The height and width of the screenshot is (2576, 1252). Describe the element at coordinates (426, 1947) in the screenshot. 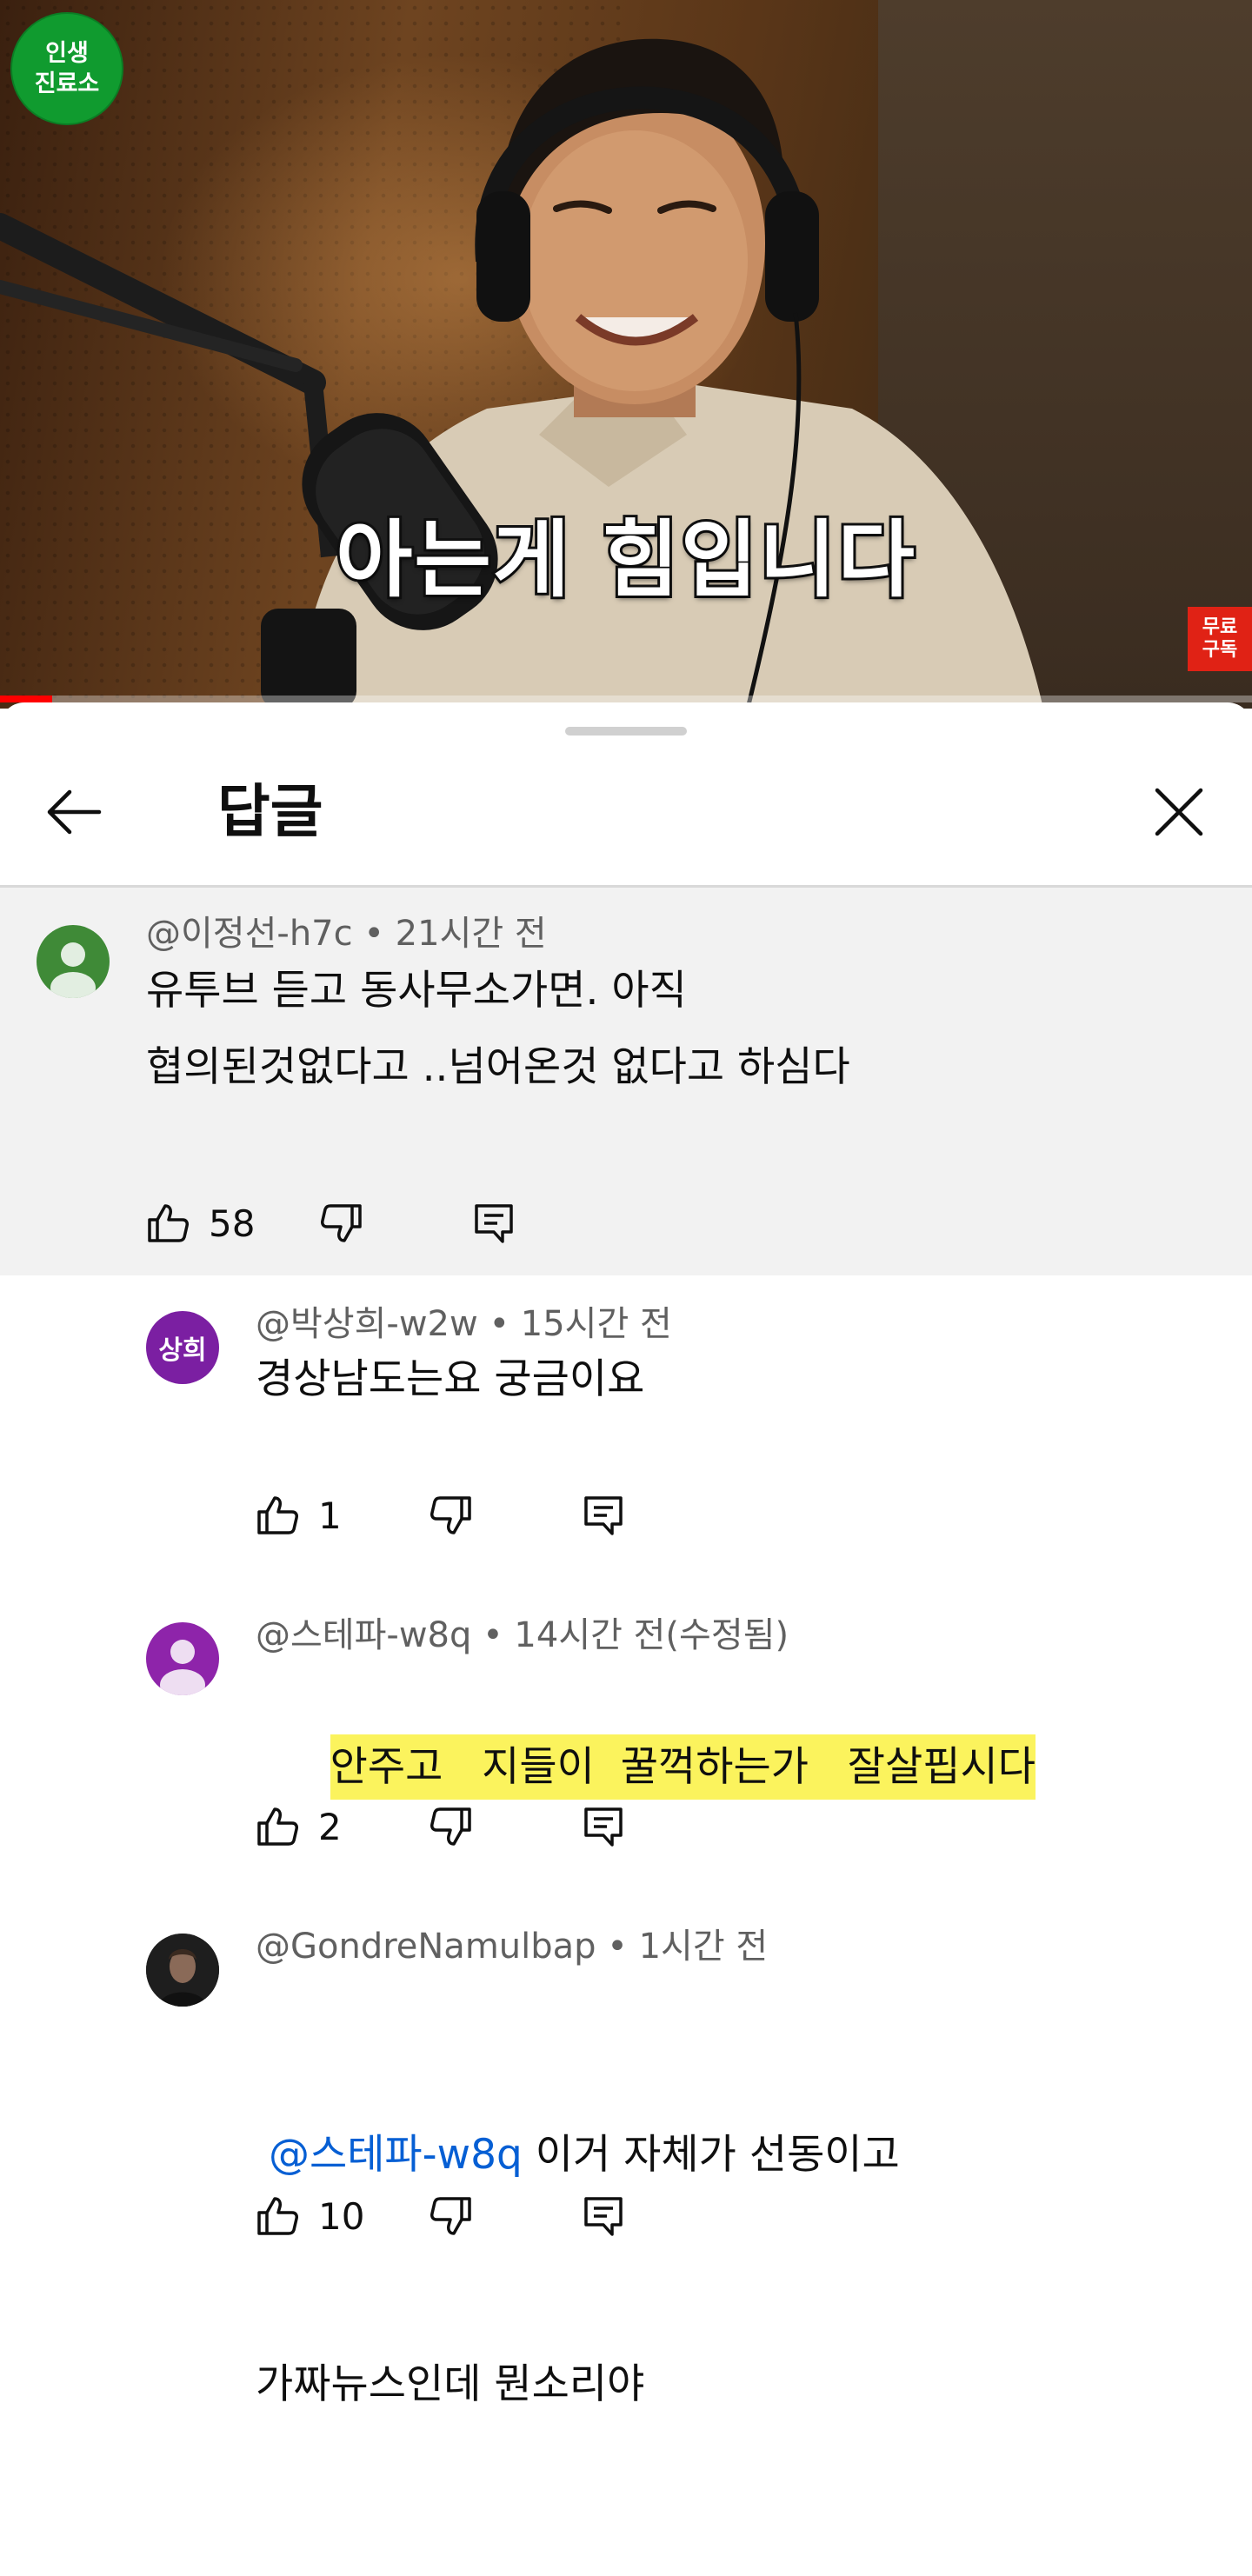

I see `comment-author: @GondreNamulbap` at that location.